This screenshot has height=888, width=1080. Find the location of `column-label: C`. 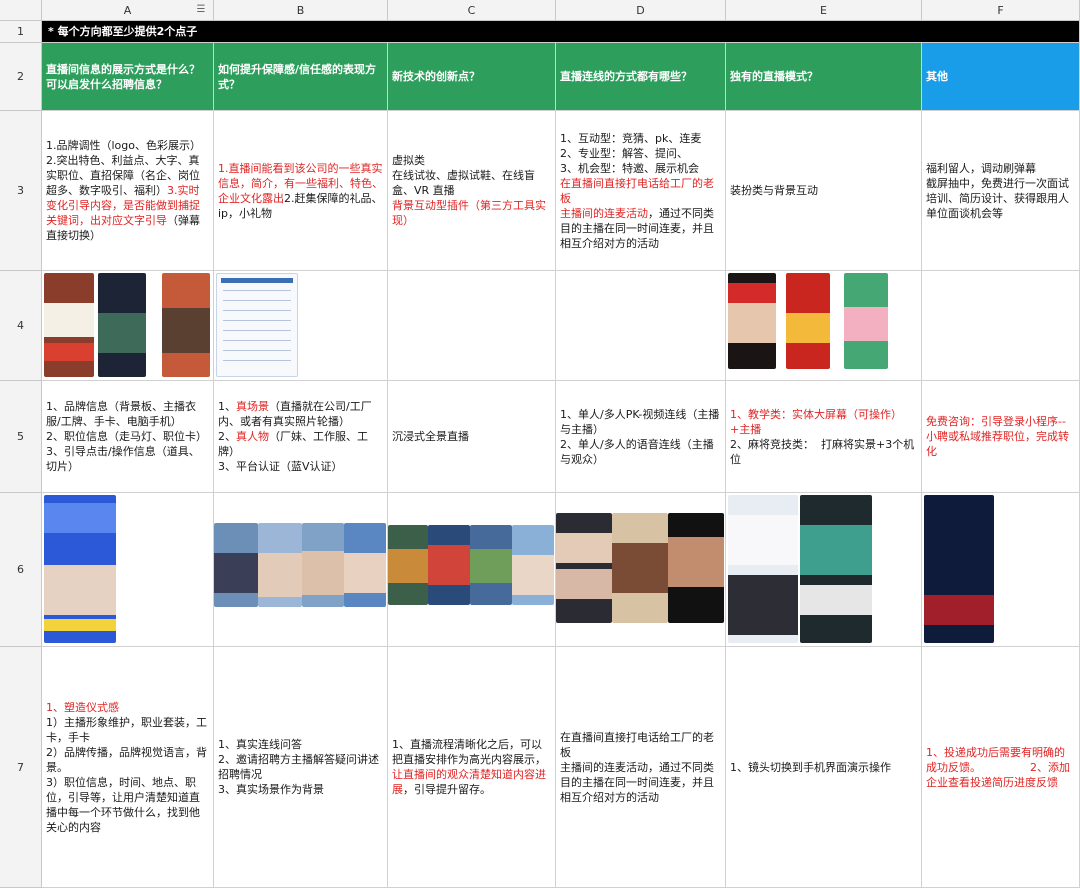

column-label: C is located at coordinates (471, 10).